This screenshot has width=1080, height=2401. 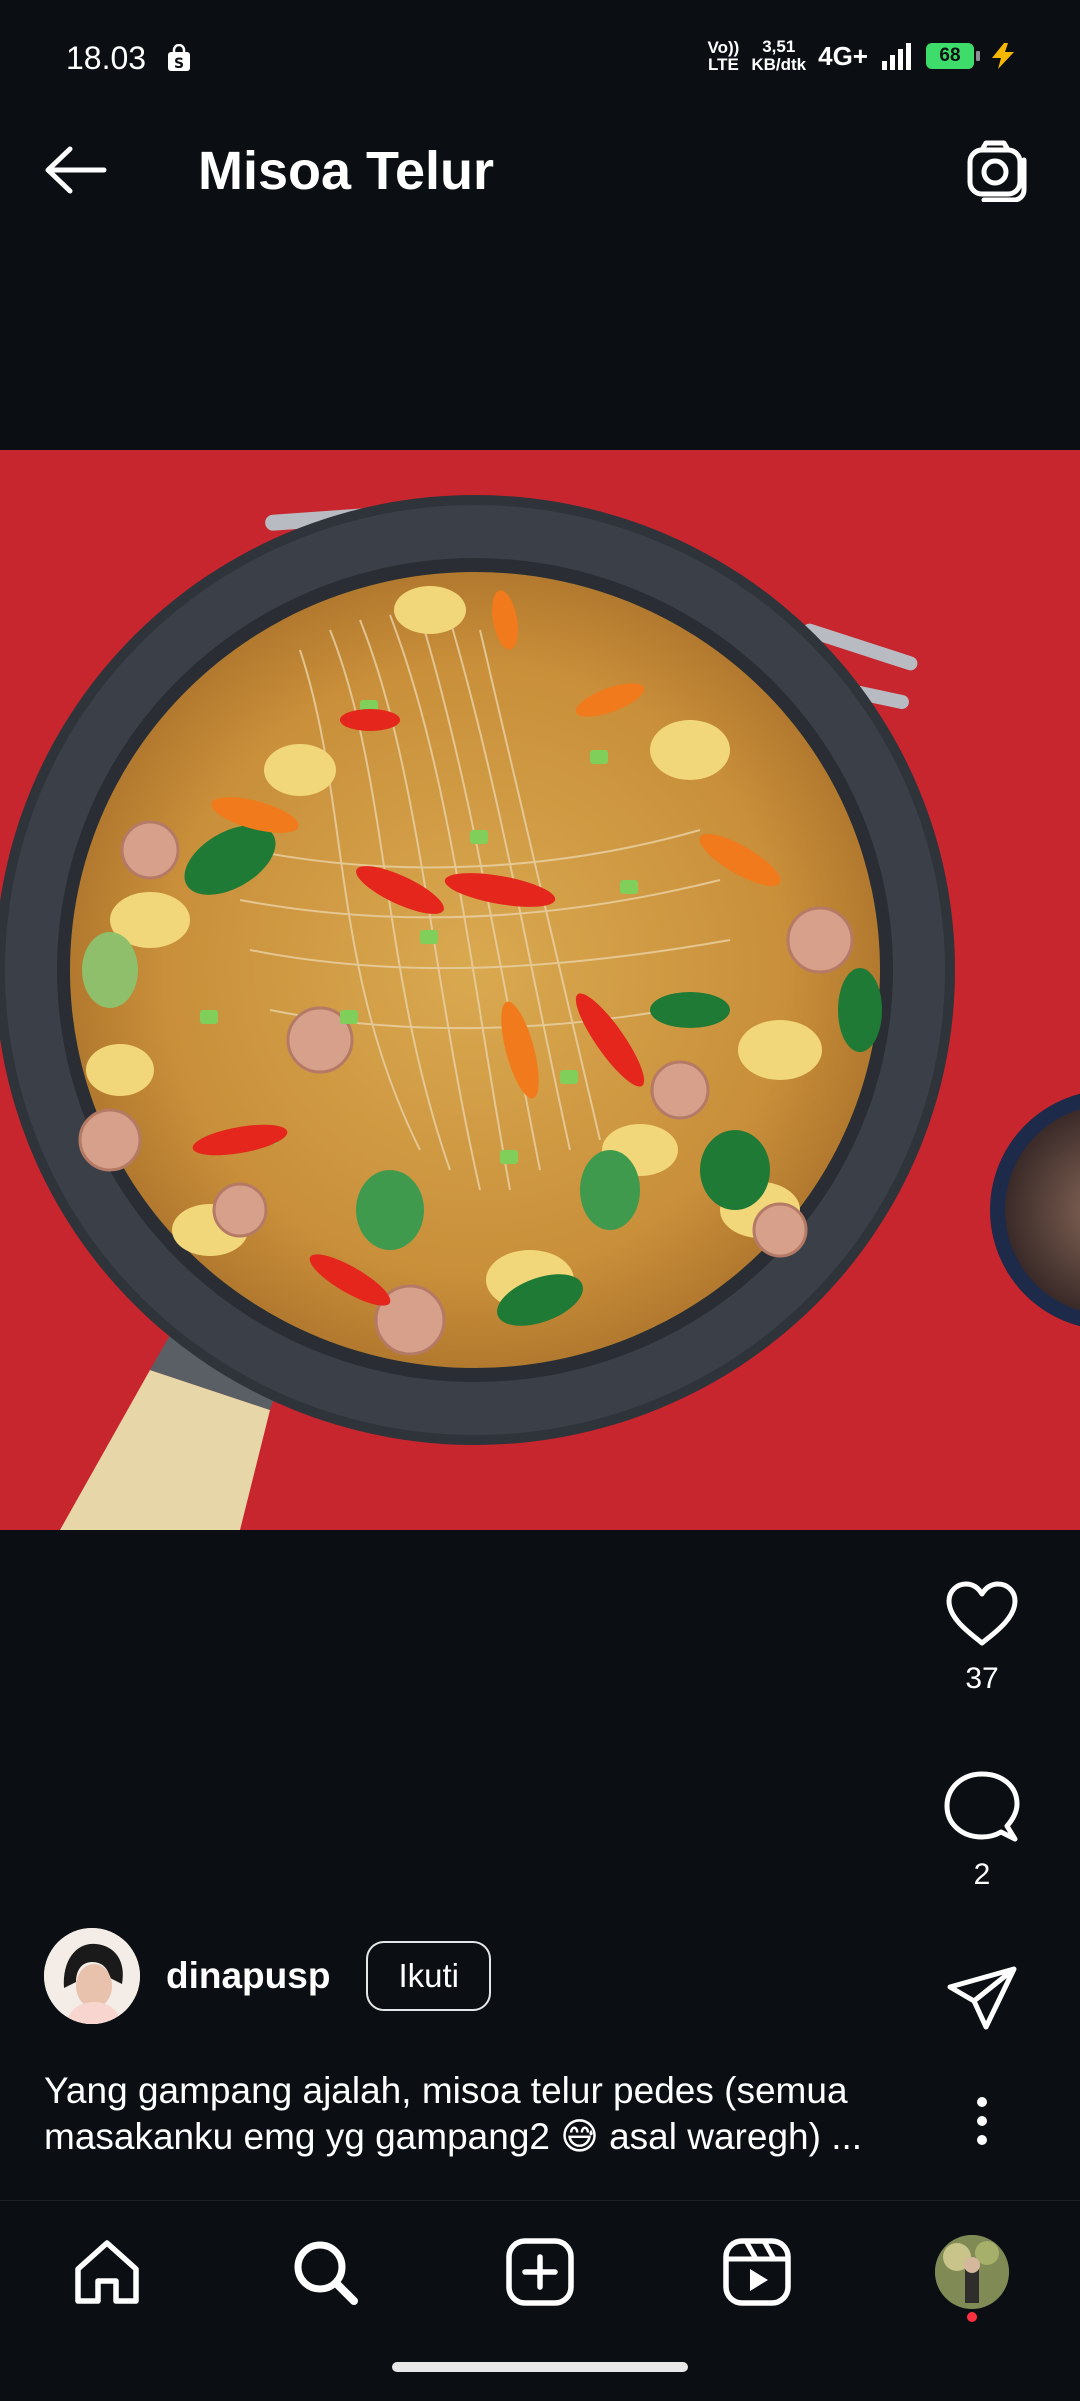 What do you see at coordinates (540, 2272) in the screenshot?
I see `create-icon` at bounding box center [540, 2272].